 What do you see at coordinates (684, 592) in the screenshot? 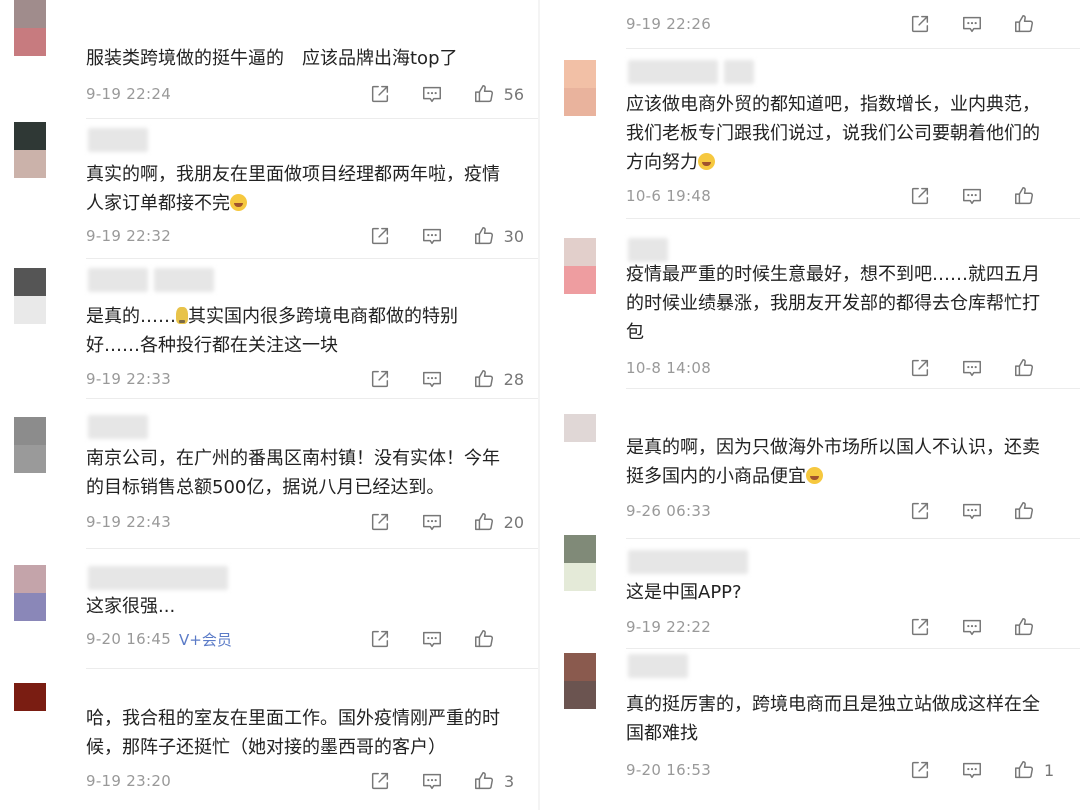
I see `comment-text-part: 这是中国APP?` at bounding box center [684, 592].